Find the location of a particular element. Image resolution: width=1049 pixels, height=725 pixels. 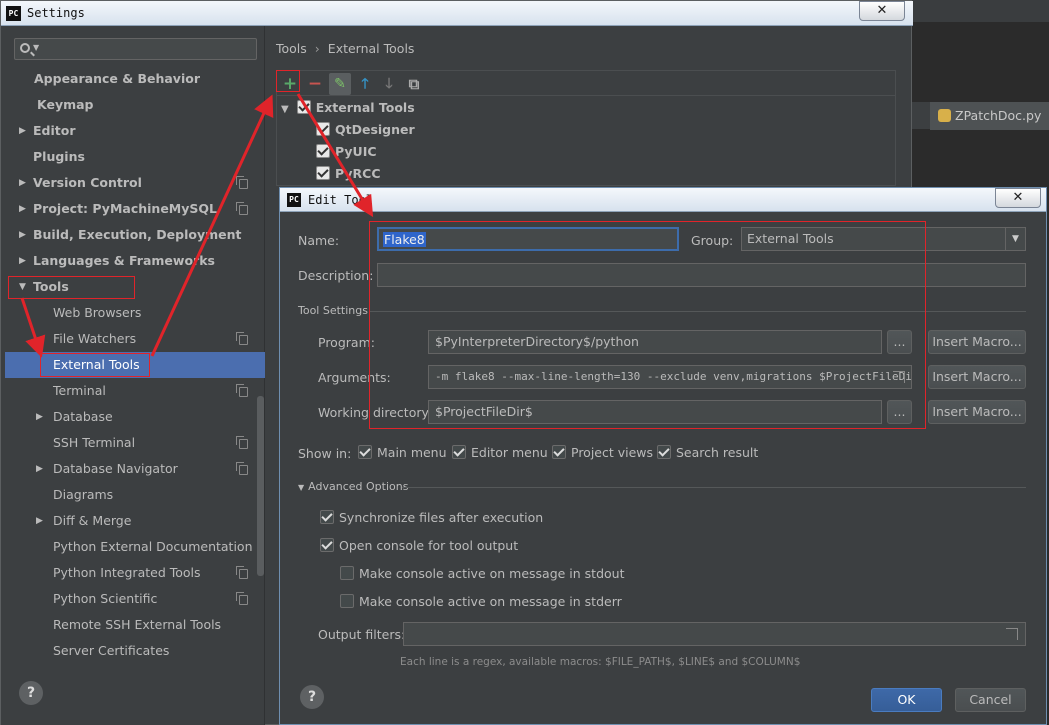

show-in-project-views: Project views is located at coordinates (602, 453).